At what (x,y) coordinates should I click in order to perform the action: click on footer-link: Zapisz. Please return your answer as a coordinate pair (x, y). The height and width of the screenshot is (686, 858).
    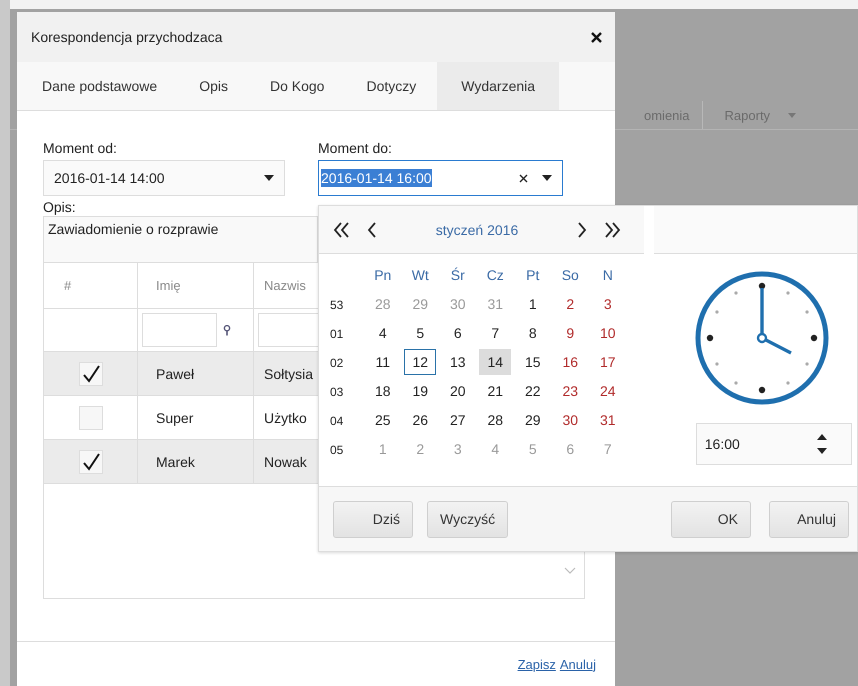
    Looking at the image, I should click on (537, 664).